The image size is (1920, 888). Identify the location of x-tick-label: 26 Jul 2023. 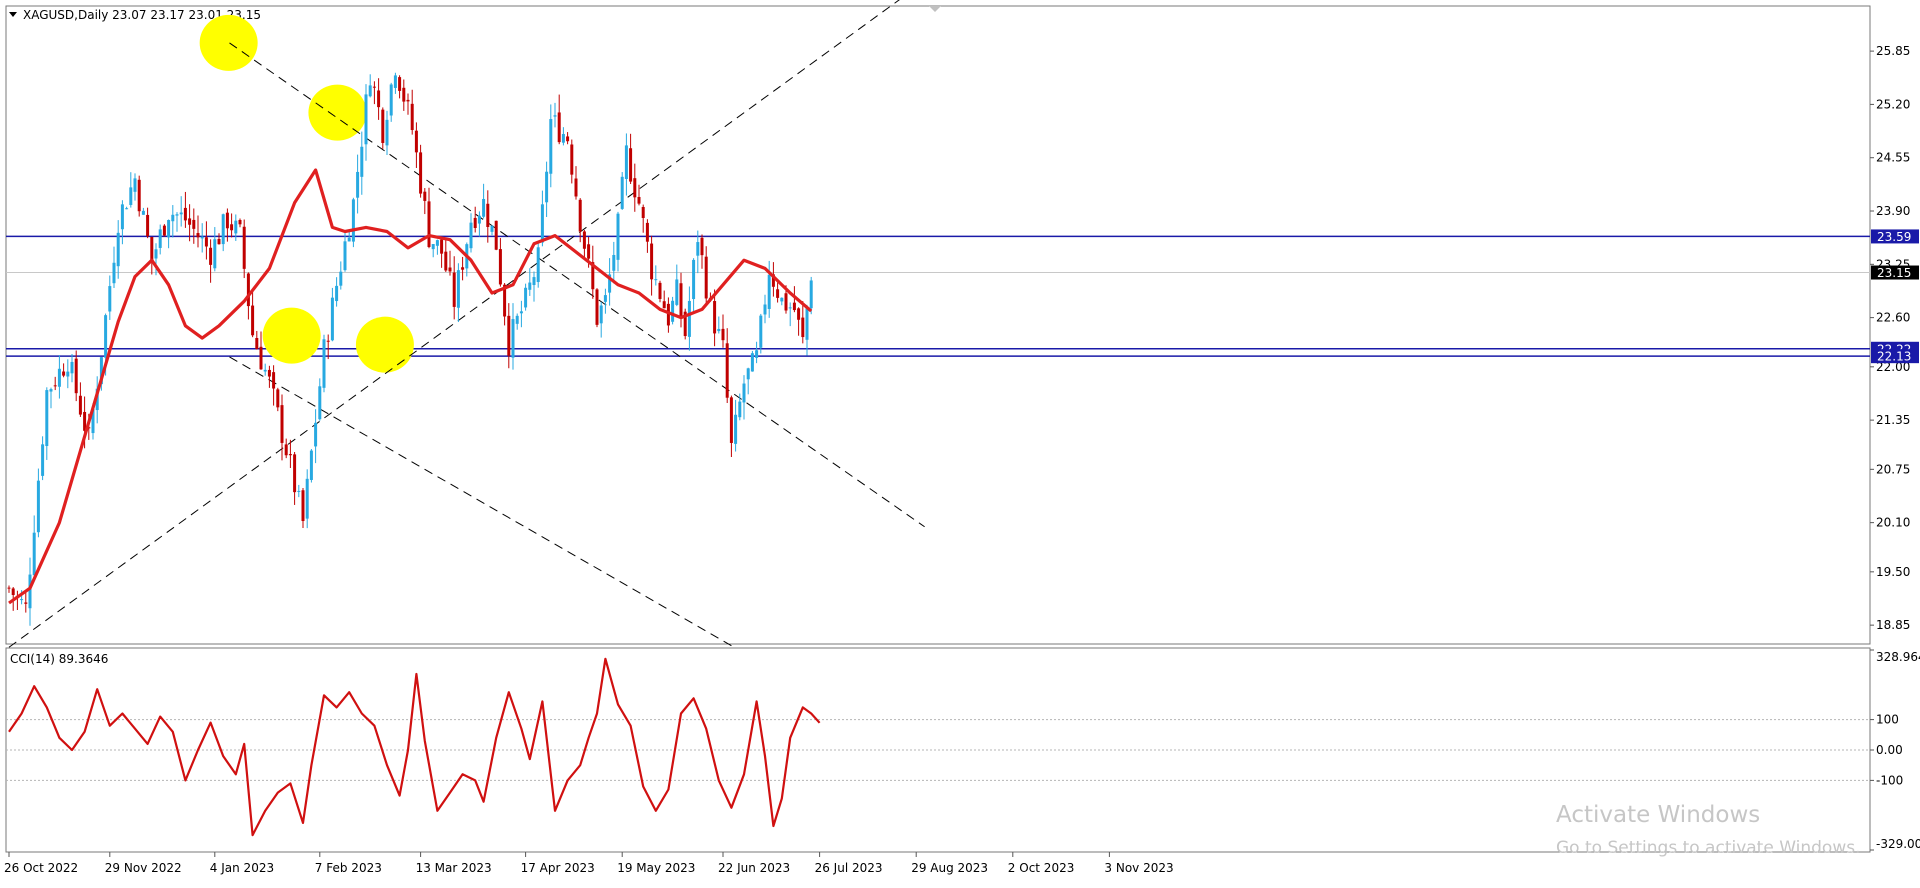
(849, 868).